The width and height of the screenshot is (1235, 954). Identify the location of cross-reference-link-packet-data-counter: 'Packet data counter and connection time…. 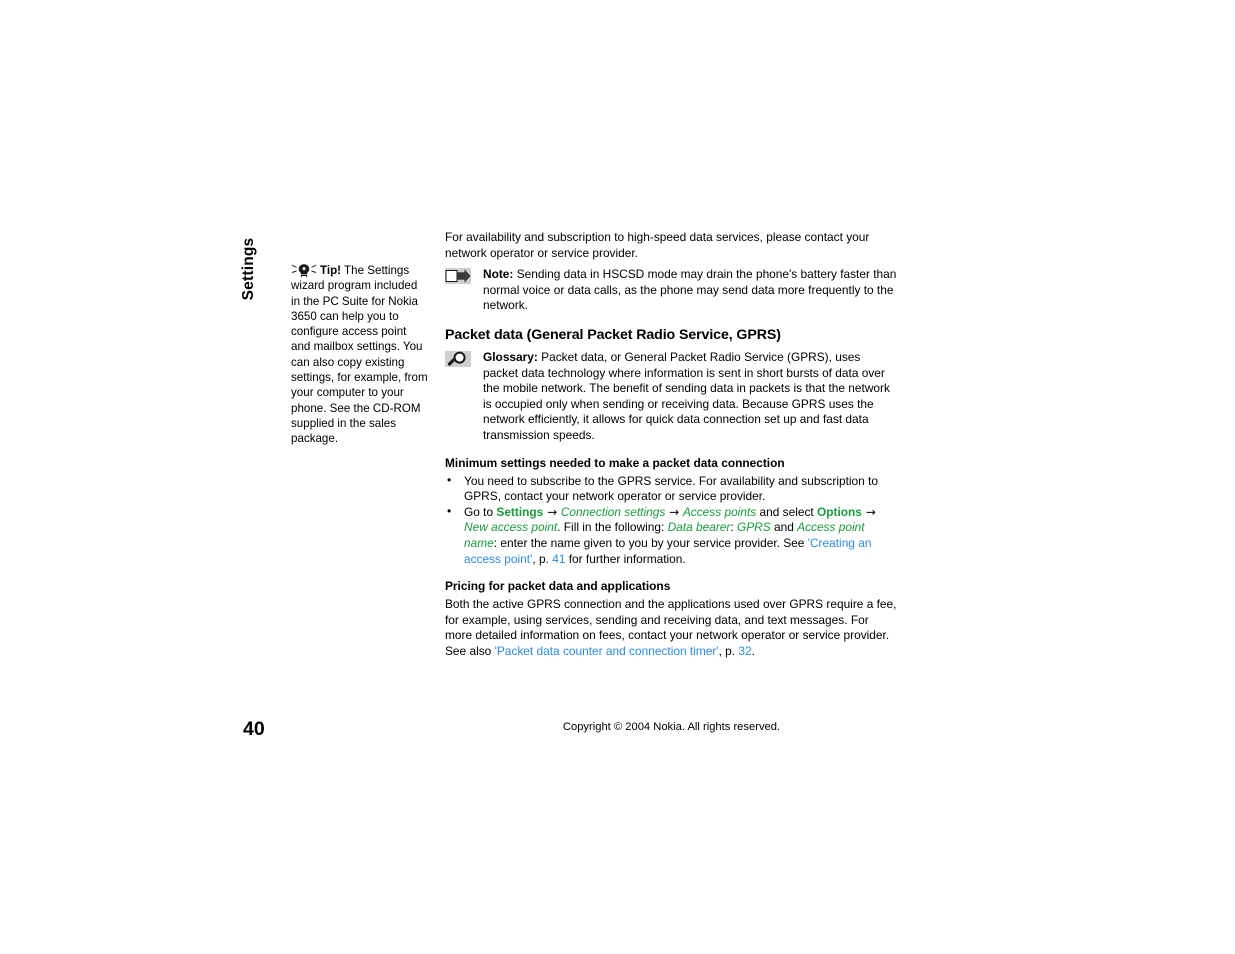
(607, 651).